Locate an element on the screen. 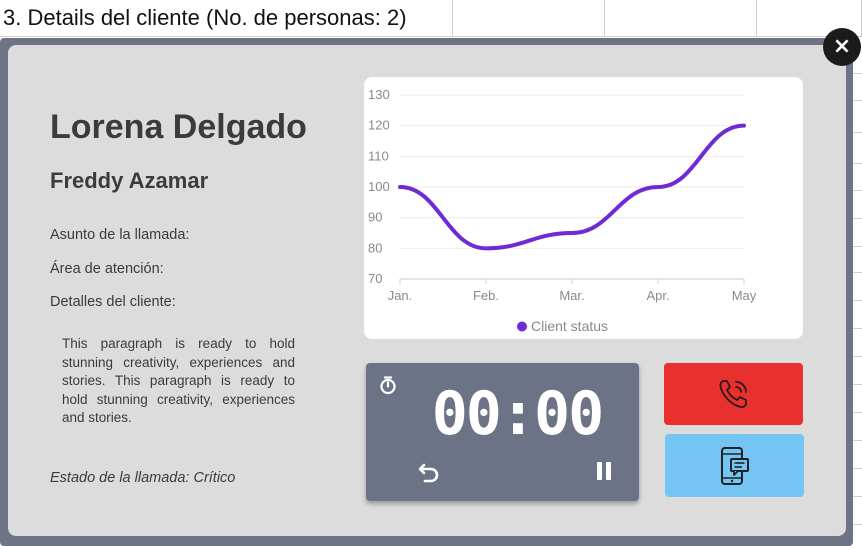  call-button is located at coordinates (733, 394).